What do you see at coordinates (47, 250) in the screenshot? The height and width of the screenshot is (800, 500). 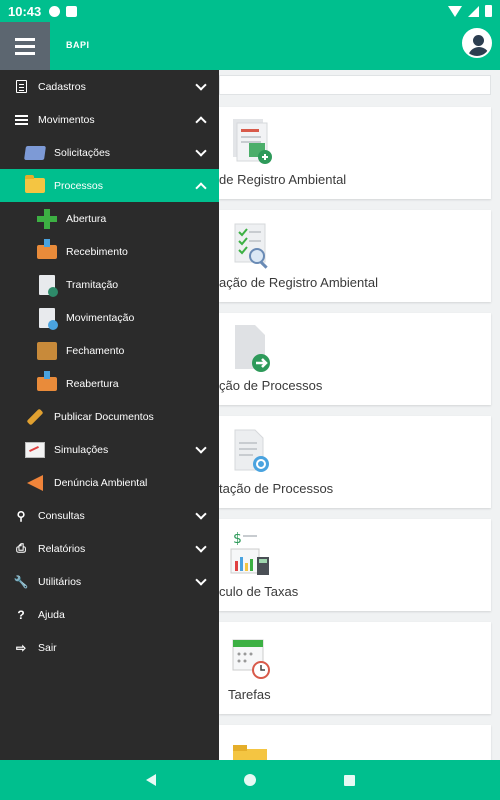 I see `inbox-tray-icon` at bounding box center [47, 250].